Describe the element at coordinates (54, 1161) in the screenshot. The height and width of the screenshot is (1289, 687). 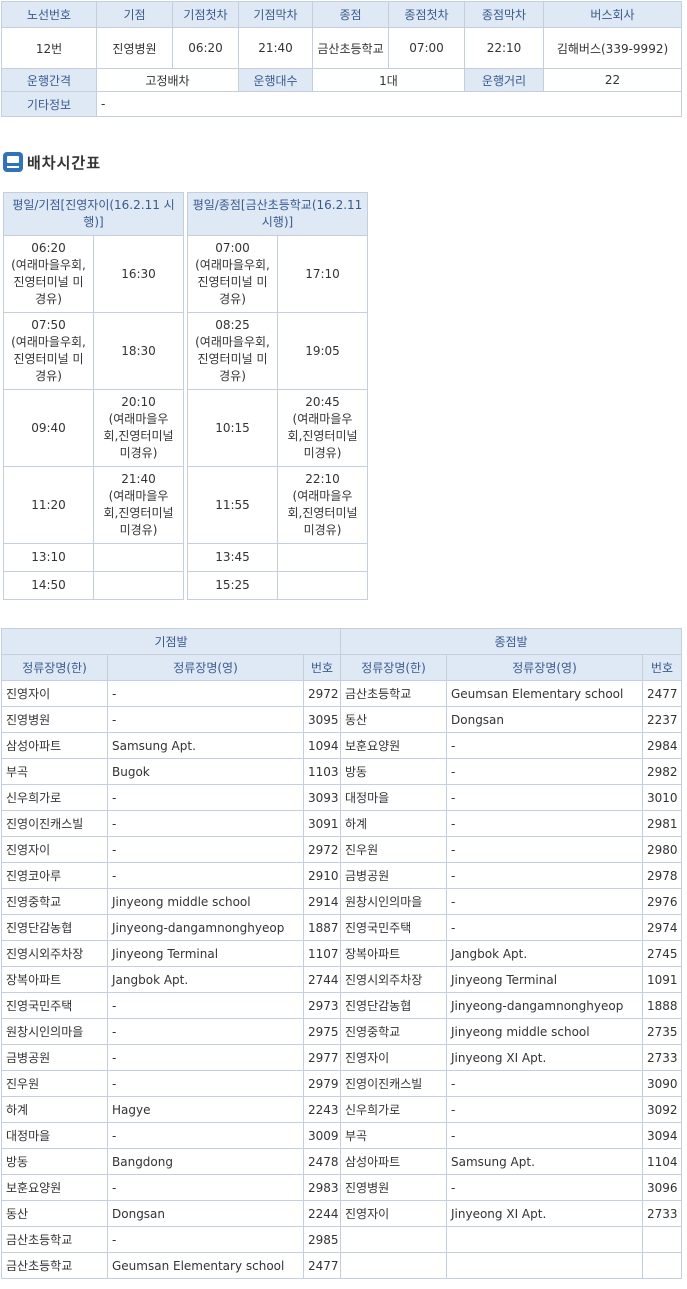
I see `stop-start-name-kr: 방동` at that location.